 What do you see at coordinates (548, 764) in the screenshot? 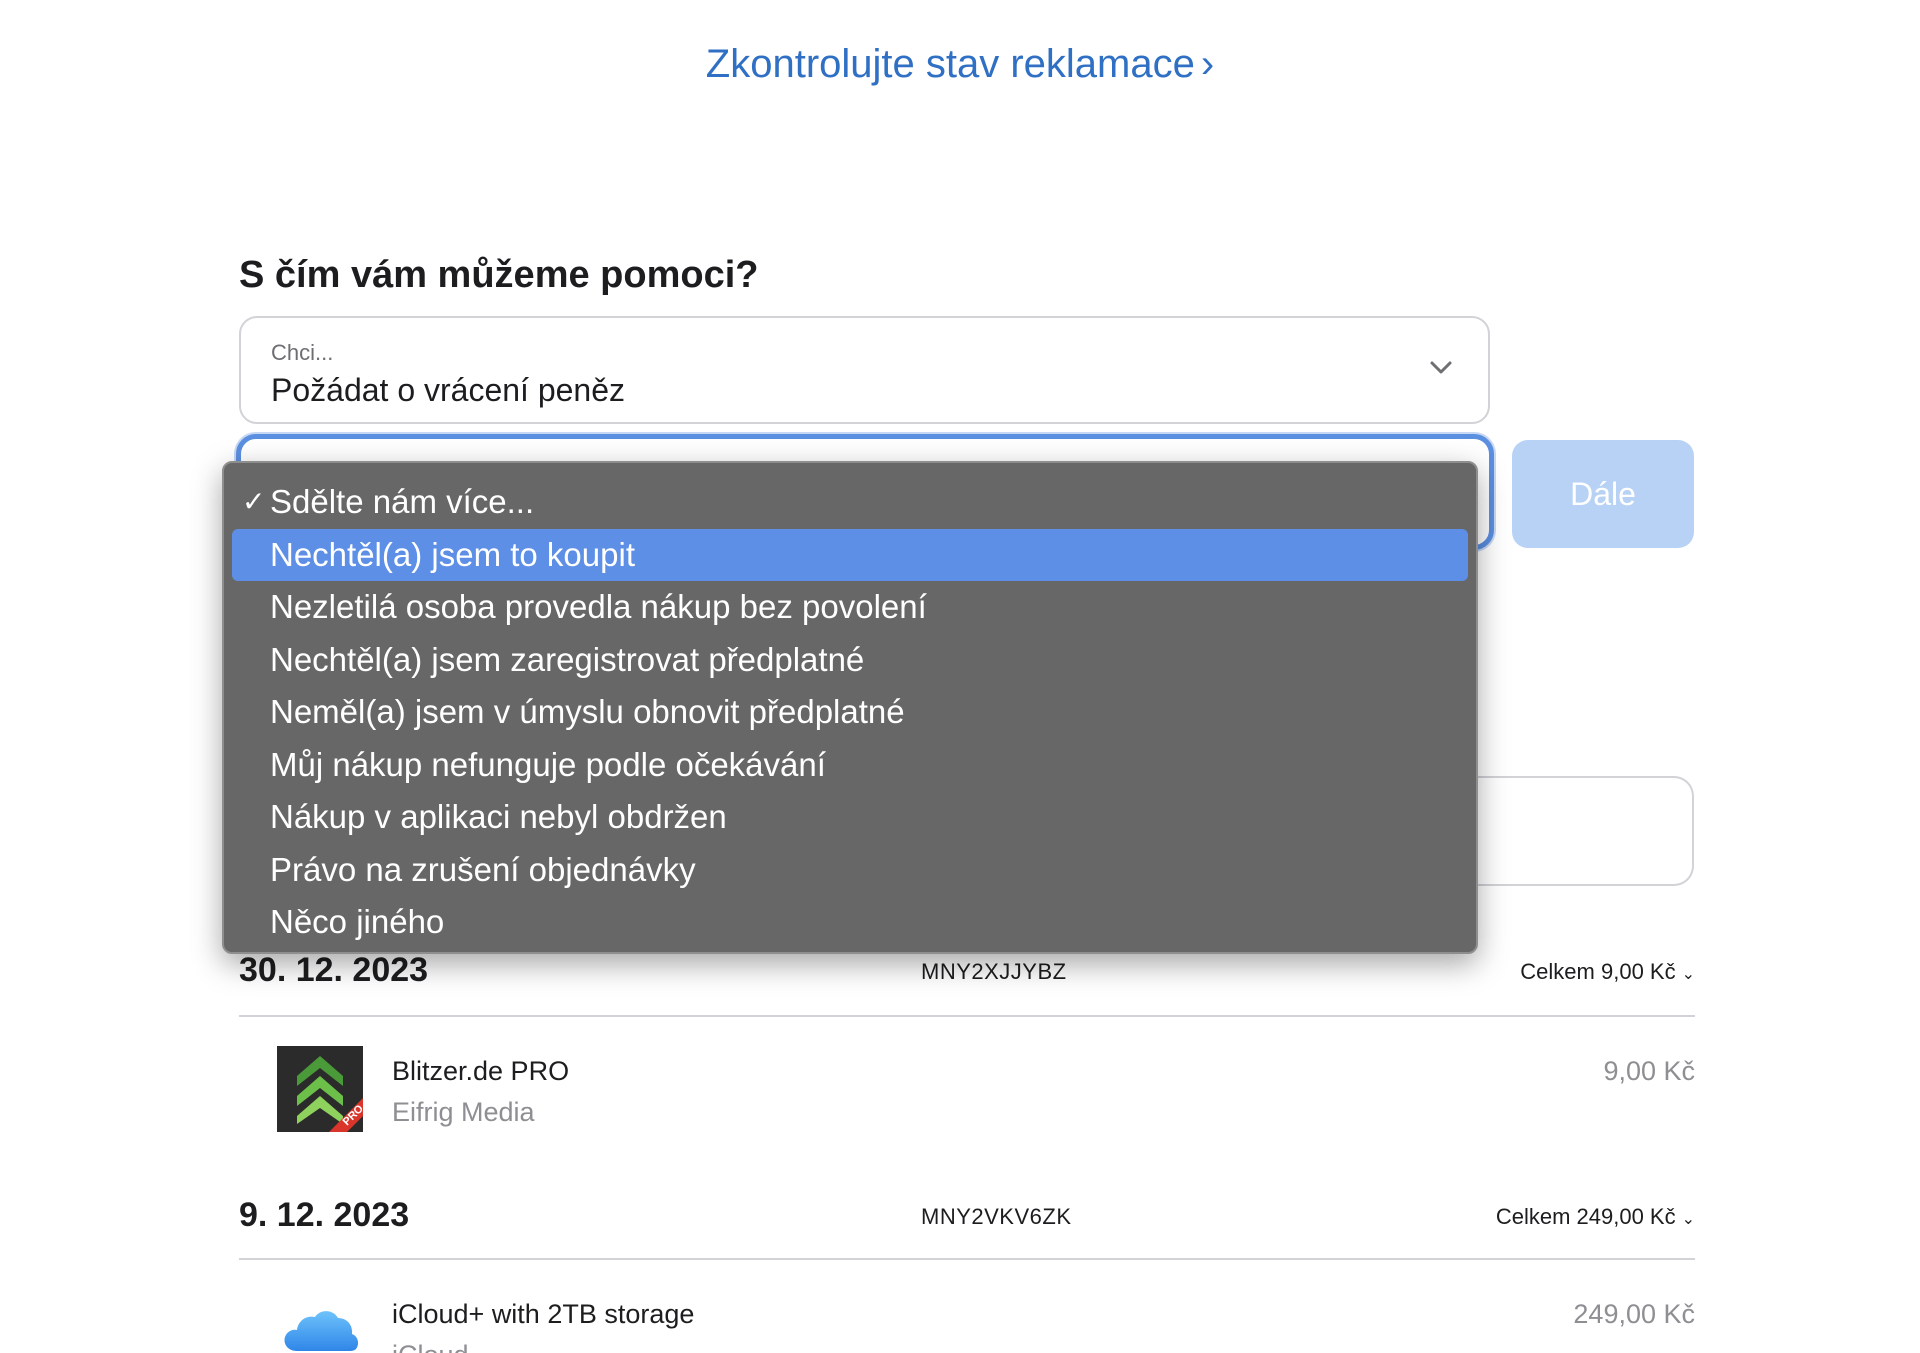
I see `menu-item-label: Můj nákup nefunguje podle očekávání` at bounding box center [548, 764].